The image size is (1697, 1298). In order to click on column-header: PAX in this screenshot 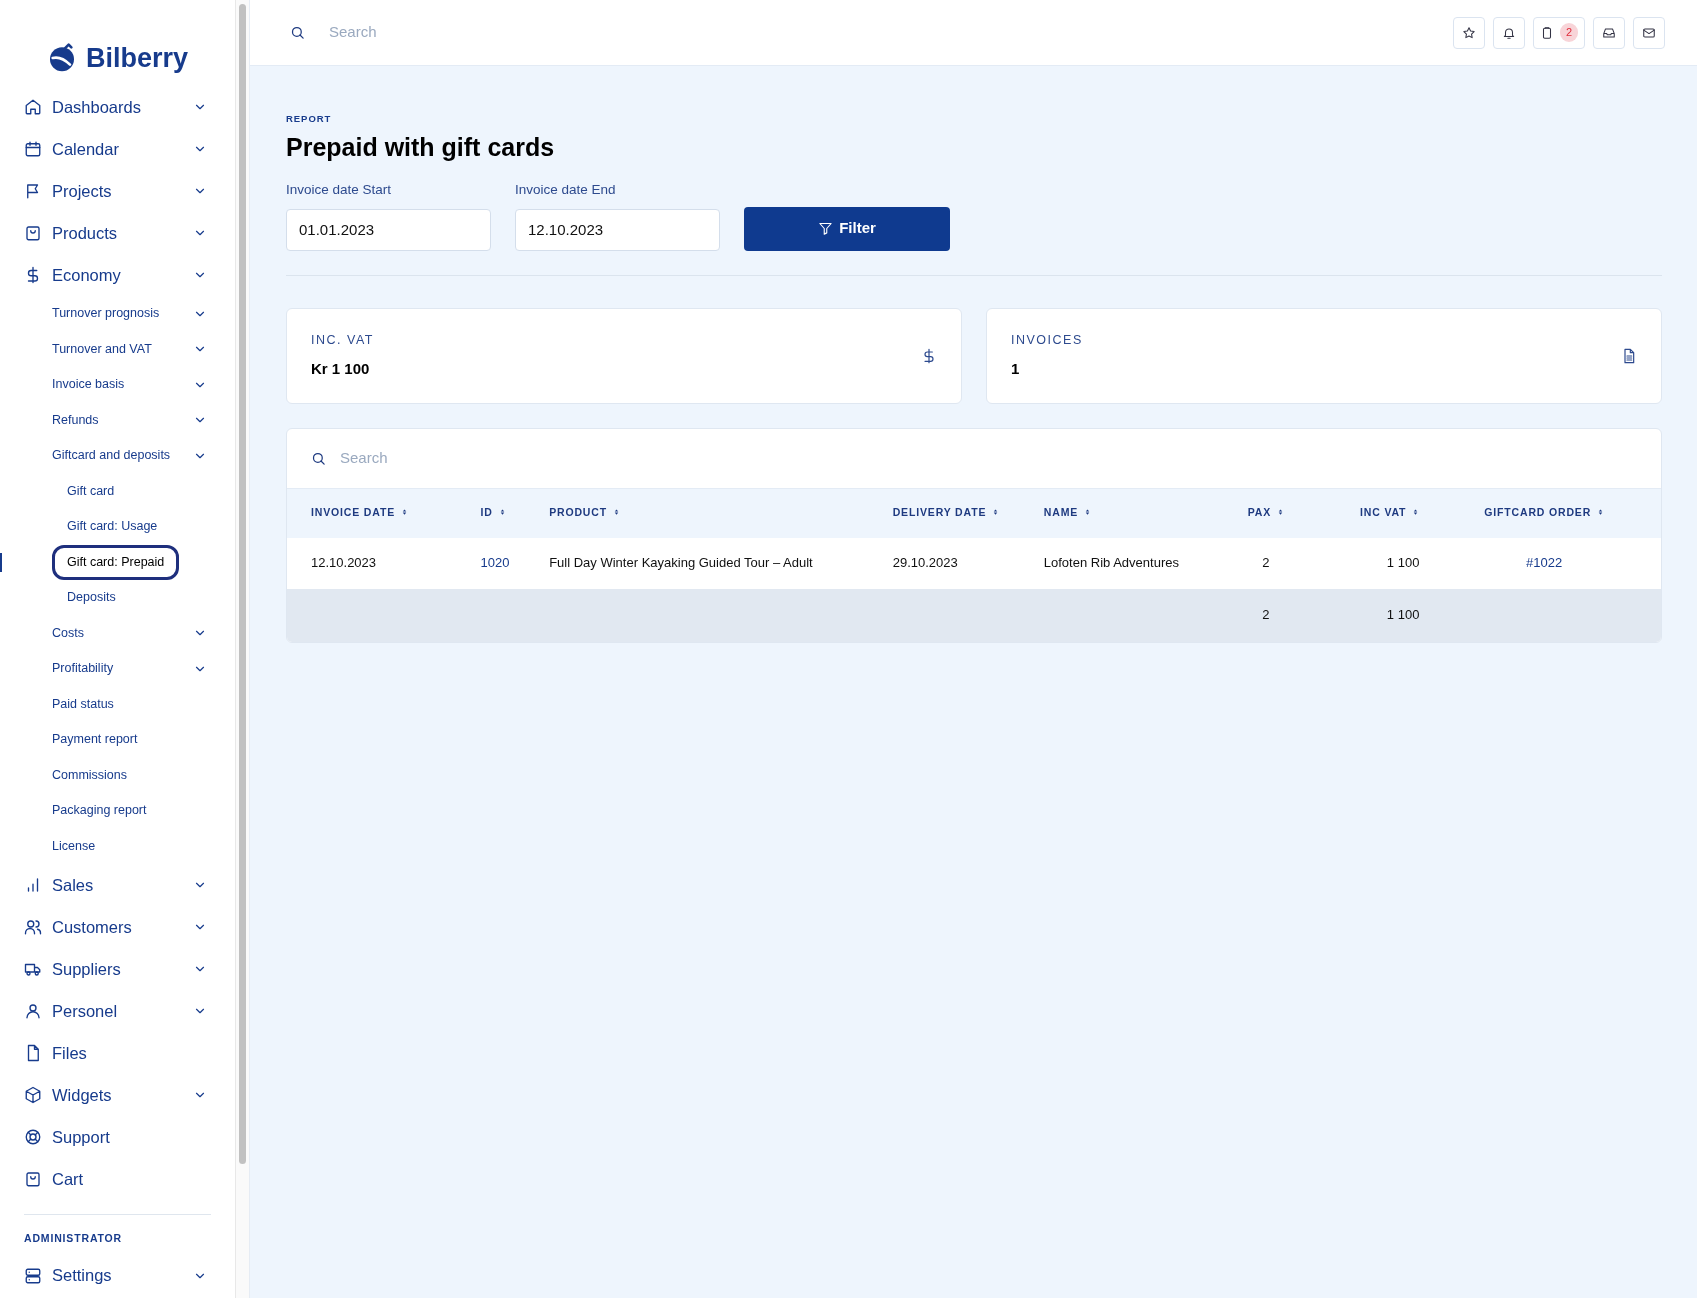, I will do `click(1266, 513)`.